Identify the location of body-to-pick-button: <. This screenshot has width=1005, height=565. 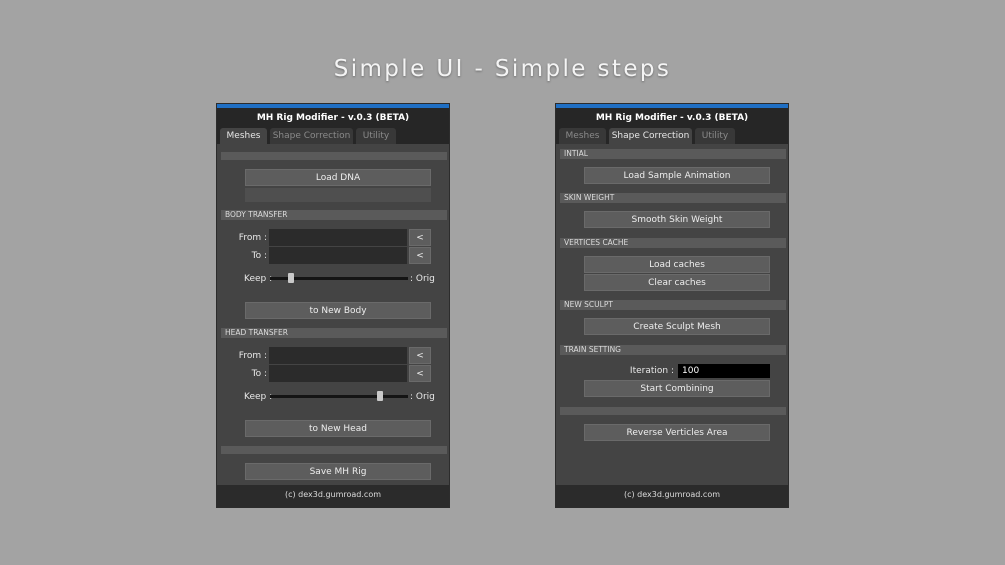
(420, 255).